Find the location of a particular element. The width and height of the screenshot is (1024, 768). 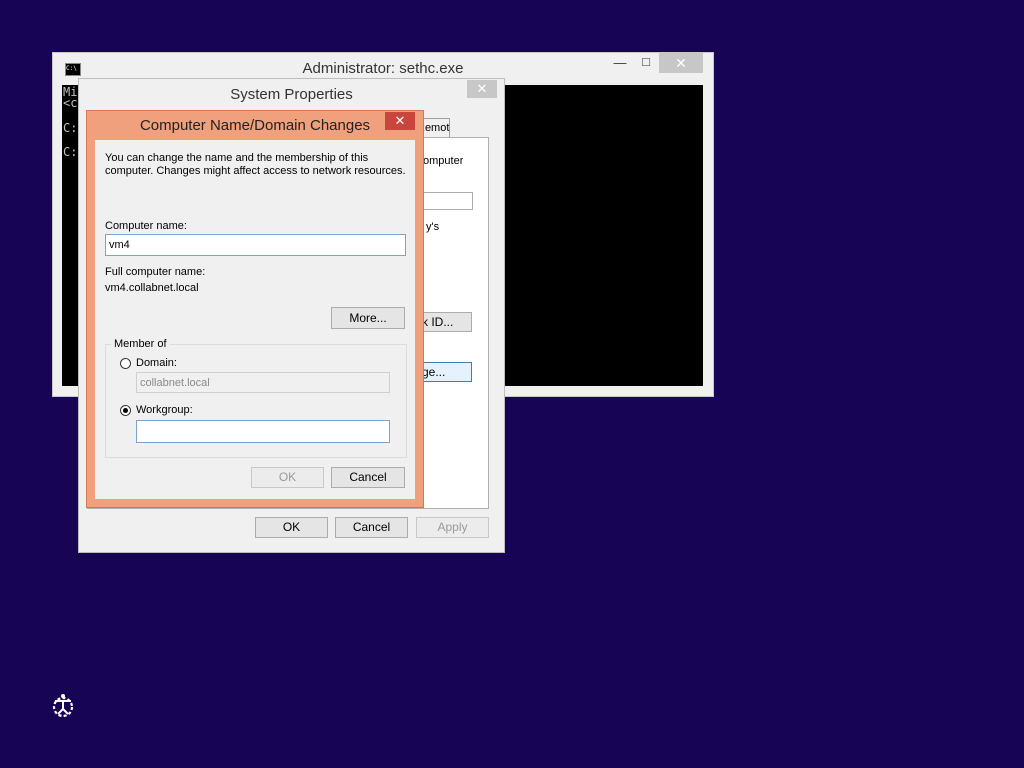

cmd-close-button: ✕ is located at coordinates (681, 63).